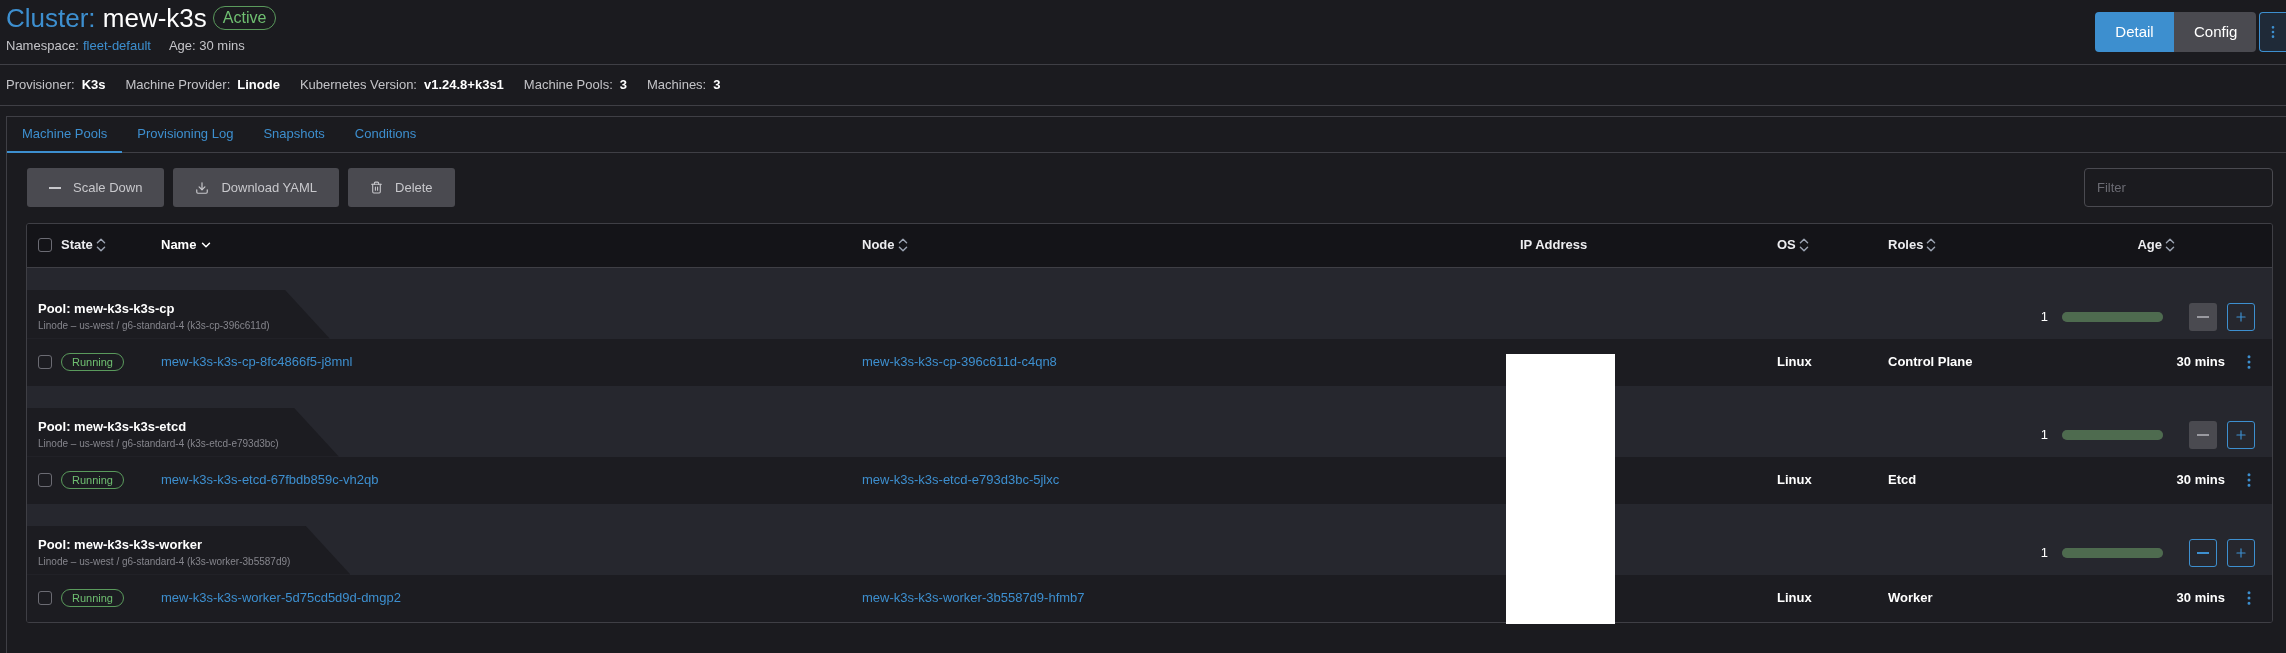 Image resolution: width=2286 pixels, height=653 pixels. Describe the element at coordinates (376, 187) in the screenshot. I see `trash-icon` at that location.